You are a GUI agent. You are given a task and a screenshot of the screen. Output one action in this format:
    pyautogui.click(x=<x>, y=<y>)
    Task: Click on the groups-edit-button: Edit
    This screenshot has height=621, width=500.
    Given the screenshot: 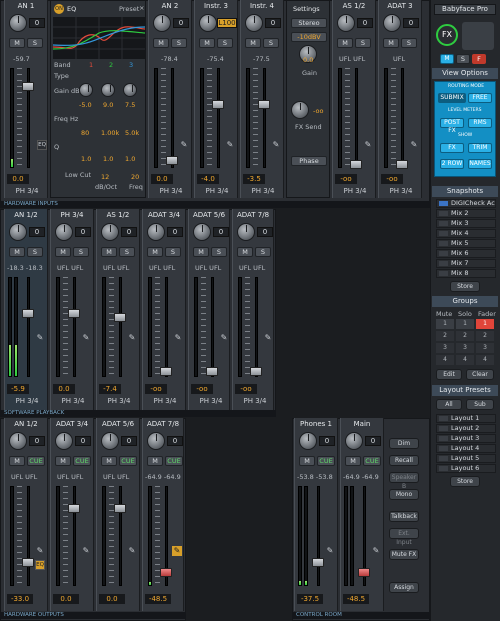 What is the action you would take?
    pyautogui.click(x=449, y=374)
    